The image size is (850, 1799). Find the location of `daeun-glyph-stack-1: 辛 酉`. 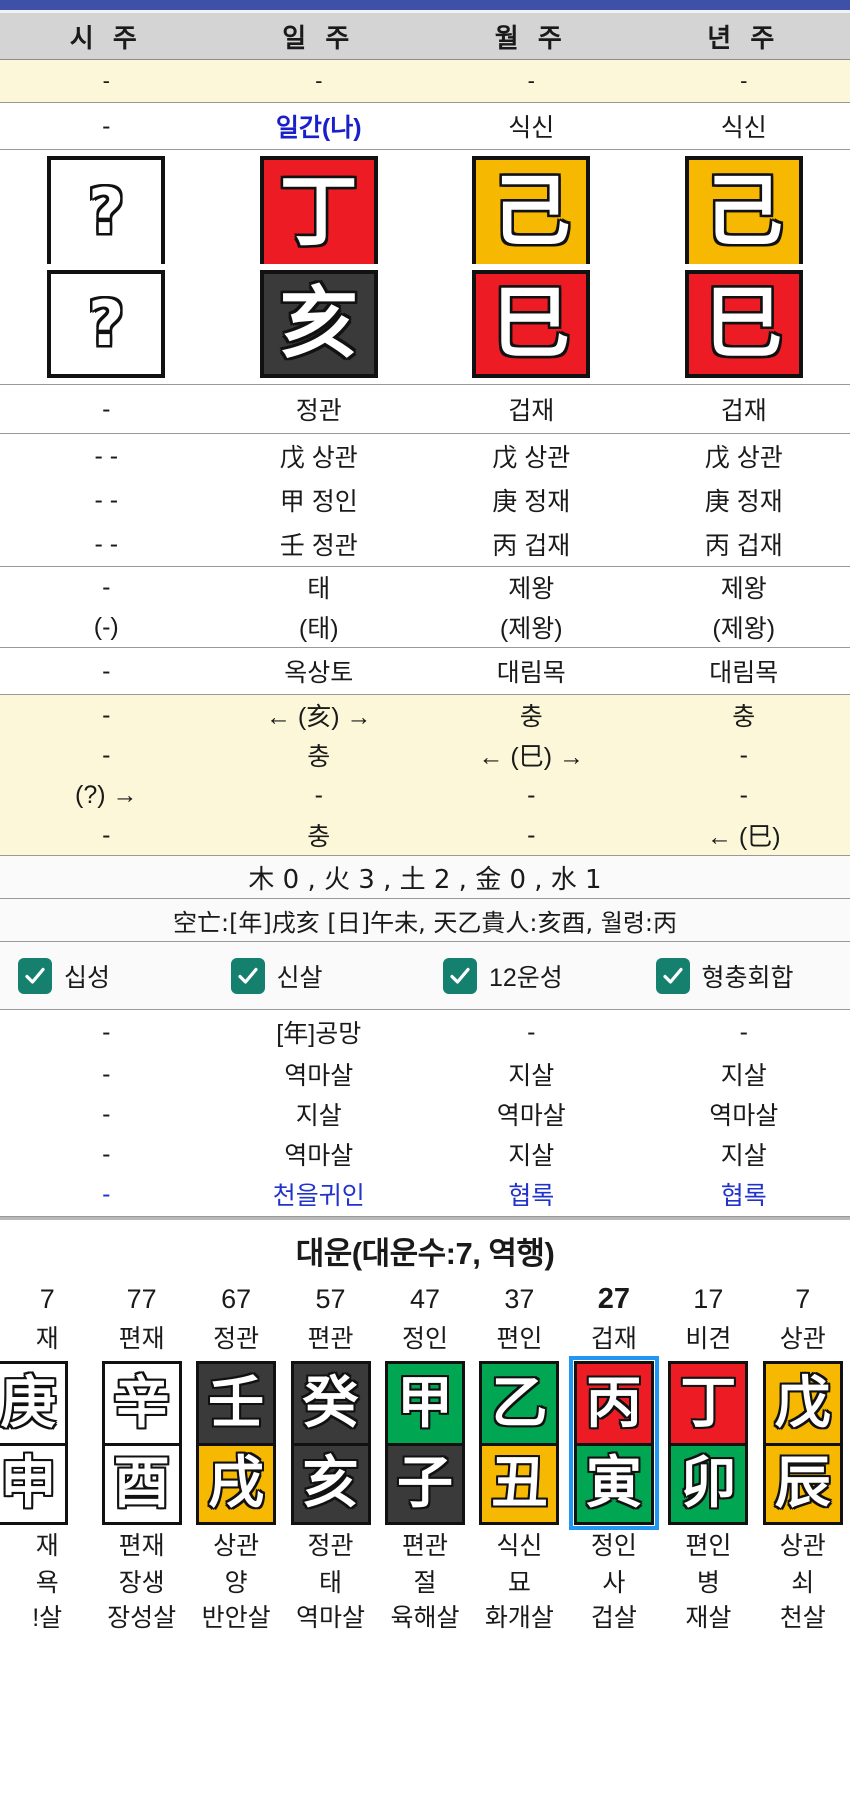

daeun-glyph-stack-1: 辛 酉 is located at coordinates (142, 1443).